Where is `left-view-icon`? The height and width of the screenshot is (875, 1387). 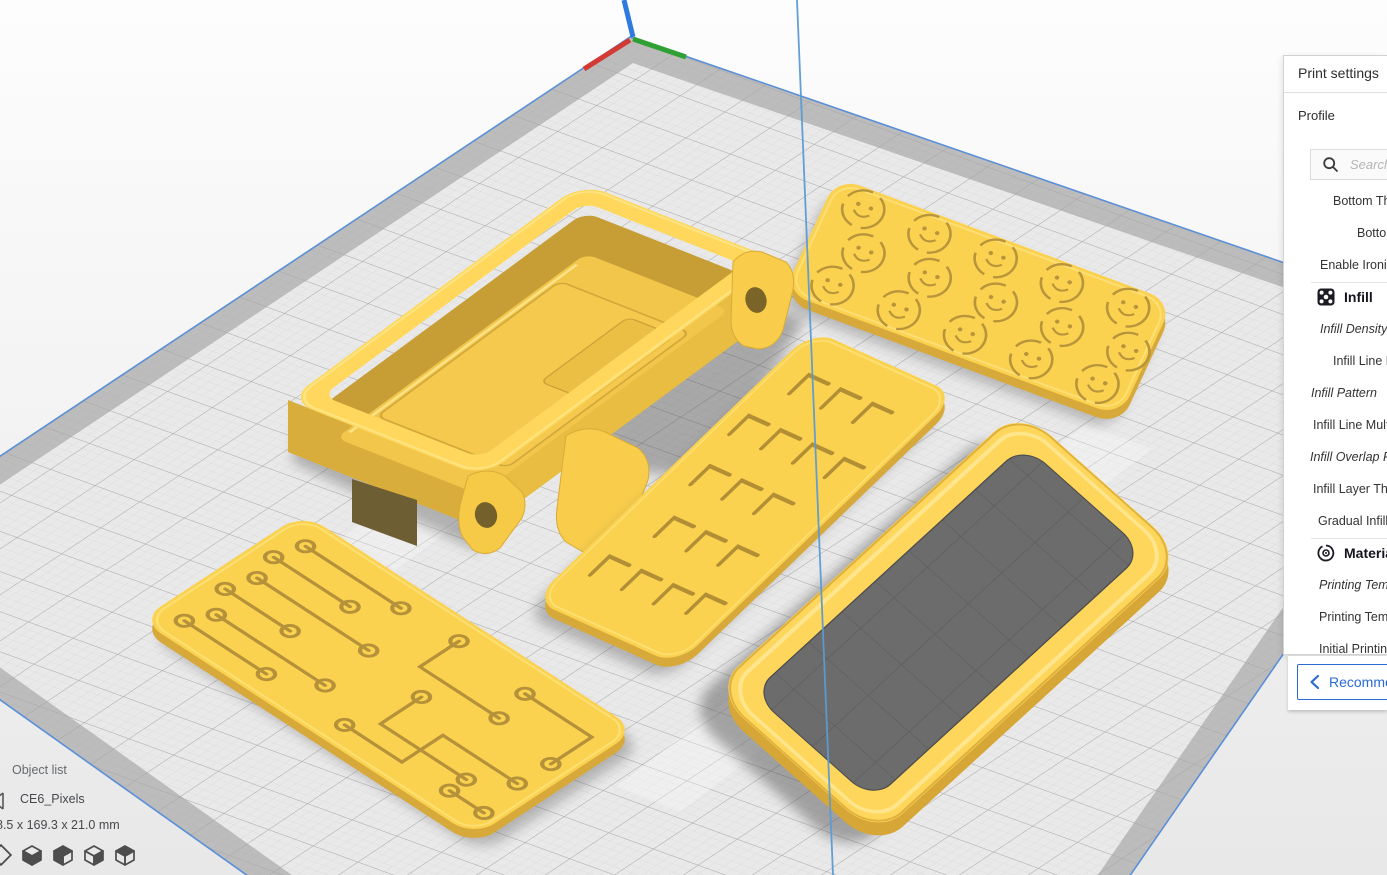
left-view-icon is located at coordinates (63, 855).